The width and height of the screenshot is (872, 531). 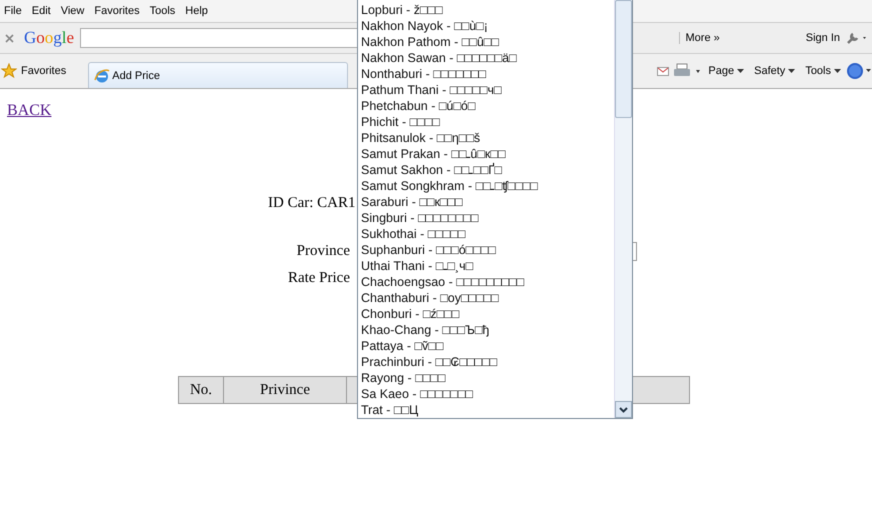 What do you see at coordinates (486, 58) in the screenshot?
I see `dropdown-option: Nakhon Sawan - □□□□□□ä□` at bounding box center [486, 58].